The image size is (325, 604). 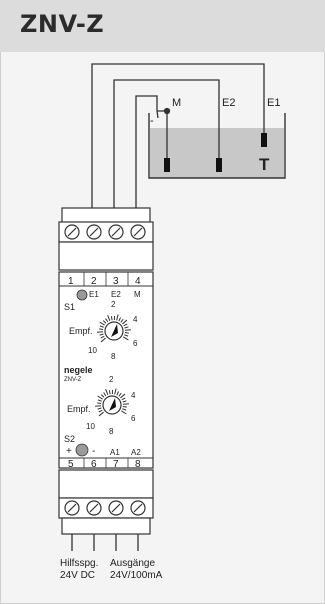 What do you see at coordinates (111, 379) in the screenshot?
I see `dial-2-tick-2: 2` at bounding box center [111, 379].